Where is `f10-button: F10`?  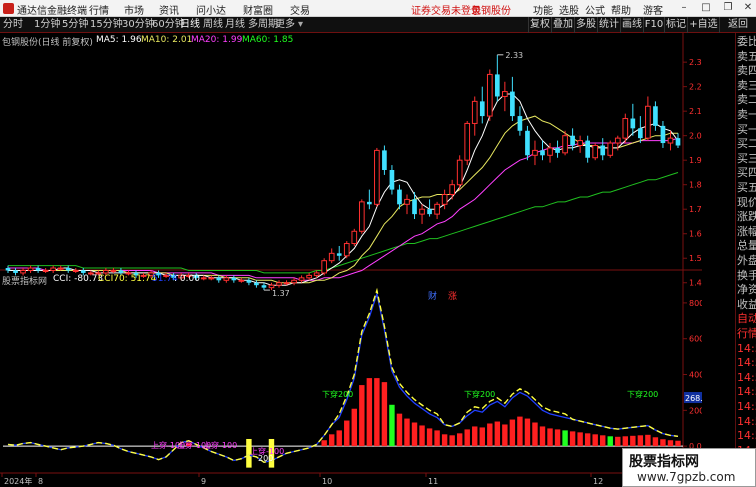
f10-button: F10 is located at coordinates (653, 25).